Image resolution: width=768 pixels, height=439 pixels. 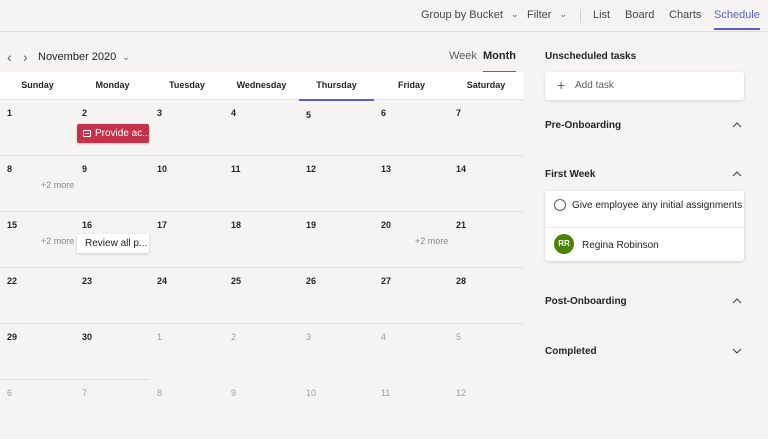 I want to click on day-number: 20, so click(x=386, y=225).